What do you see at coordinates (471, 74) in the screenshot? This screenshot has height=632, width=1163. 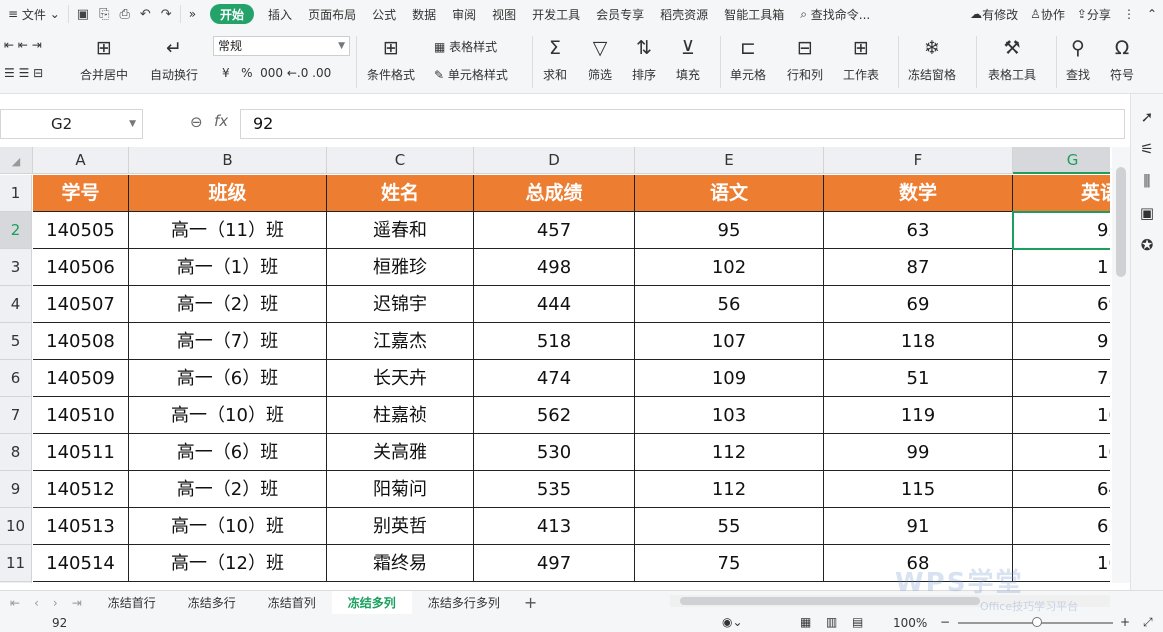 I see `cell-style-button: ✎ 单元格样式` at bounding box center [471, 74].